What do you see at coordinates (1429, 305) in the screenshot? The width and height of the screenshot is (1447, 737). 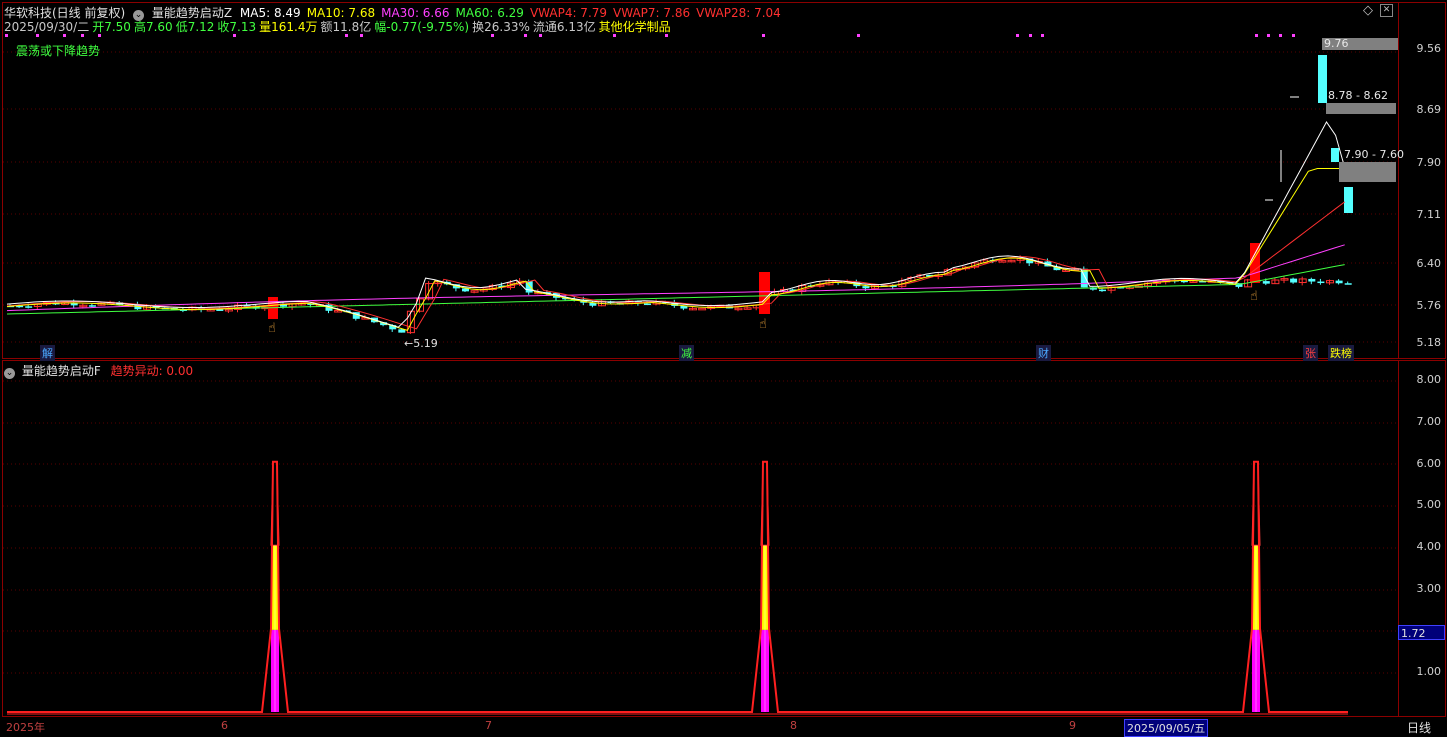 I see `price-axis-tick: 5.76` at bounding box center [1429, 305].